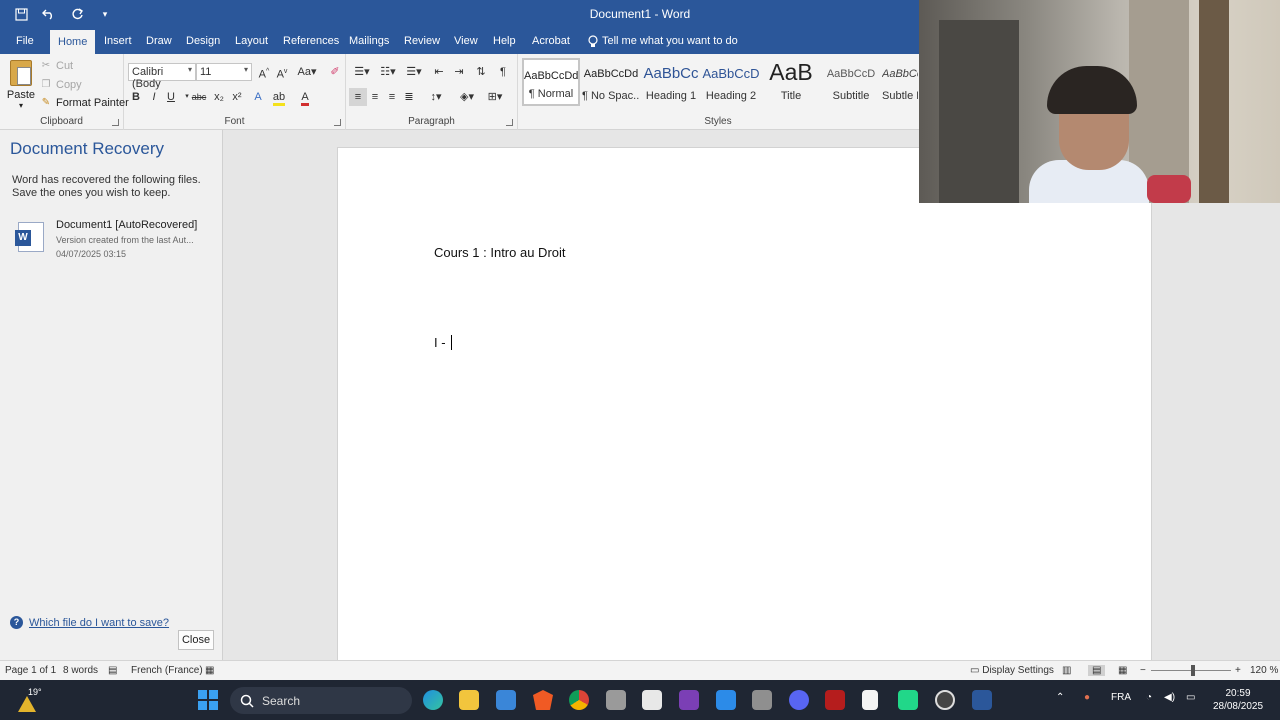 The height and width of the screenshot is (720, 1280). Describe the element at coordinates (1193, 670) in the screenshot. I see `zoom-slider-thumb` at that location.